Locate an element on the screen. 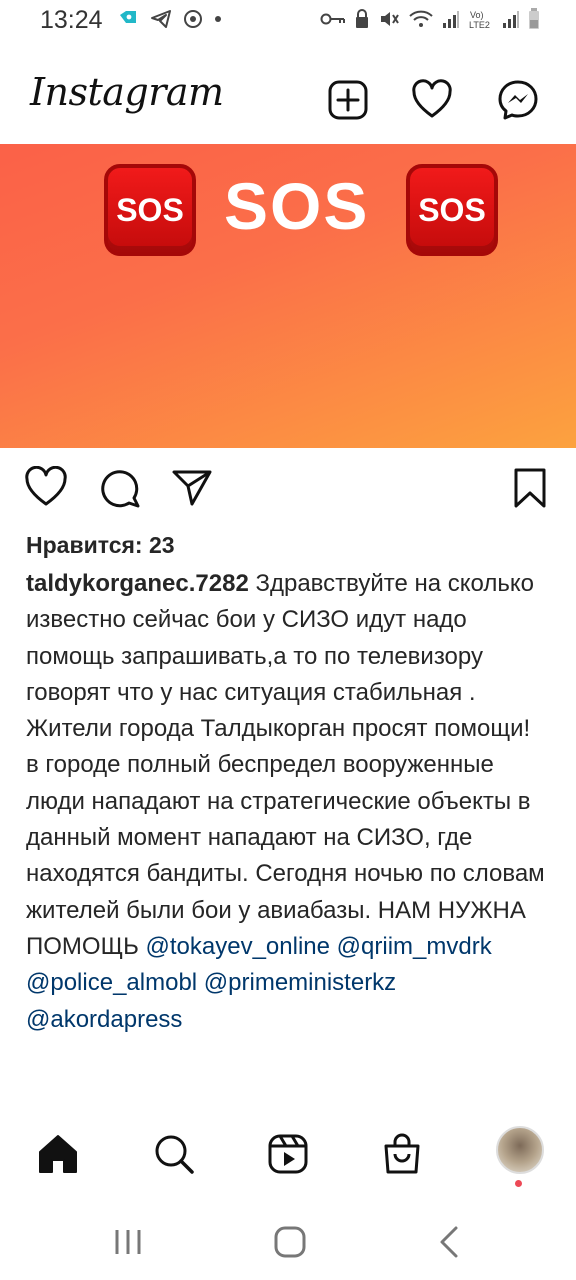  comment-button is located at coordinates (120, 488).